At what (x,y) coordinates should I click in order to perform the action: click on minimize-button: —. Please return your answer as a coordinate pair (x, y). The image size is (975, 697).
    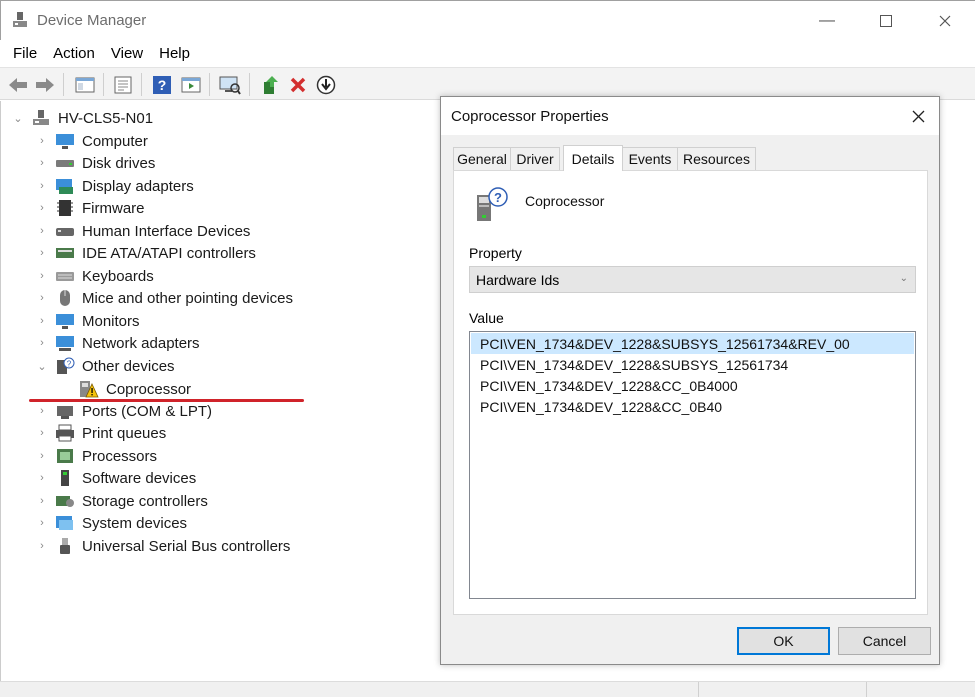
    Looking at the image, I should click on (827, 21).